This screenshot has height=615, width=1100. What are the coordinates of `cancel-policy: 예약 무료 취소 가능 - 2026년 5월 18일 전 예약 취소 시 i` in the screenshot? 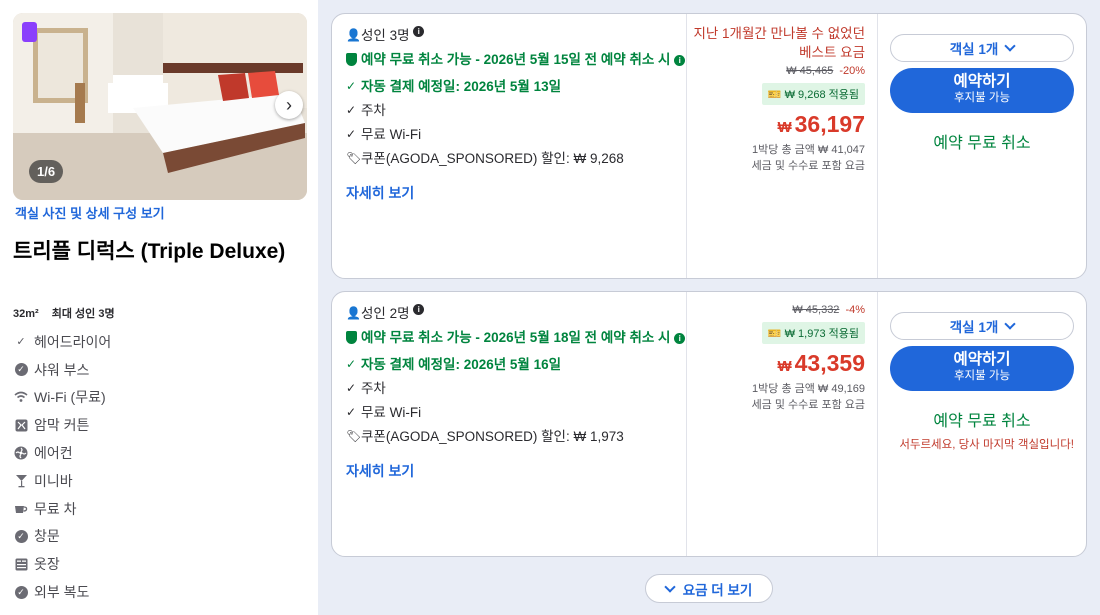 It's located at (516, 339).